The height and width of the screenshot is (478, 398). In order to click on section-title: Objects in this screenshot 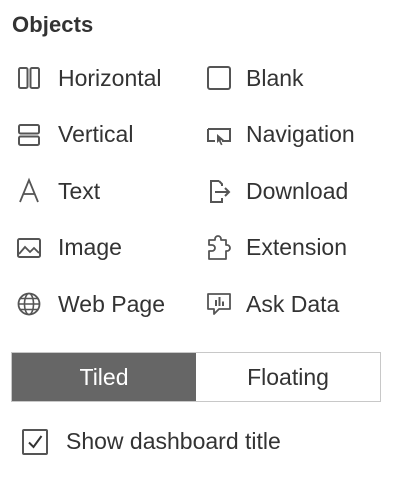, I will do `click(53, 24)`.